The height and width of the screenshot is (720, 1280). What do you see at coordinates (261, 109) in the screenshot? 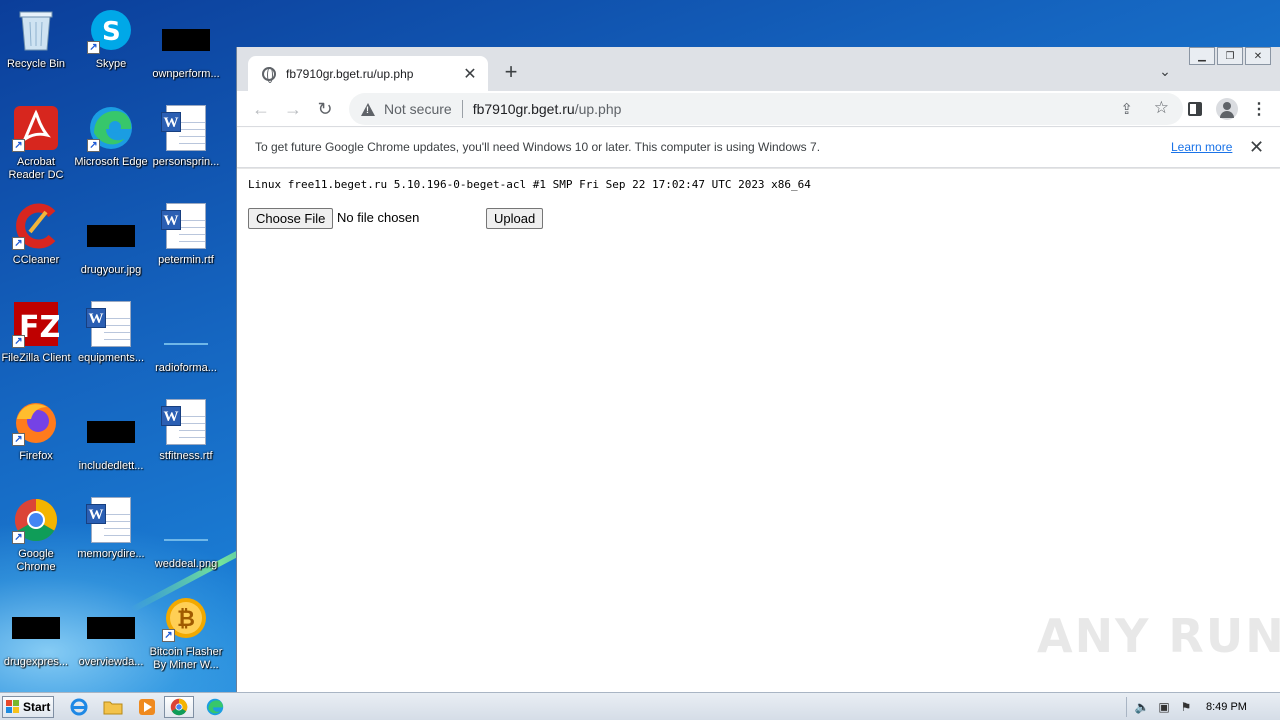
I see `back-arrow-icon: ←` at bounding box center [261, 109].